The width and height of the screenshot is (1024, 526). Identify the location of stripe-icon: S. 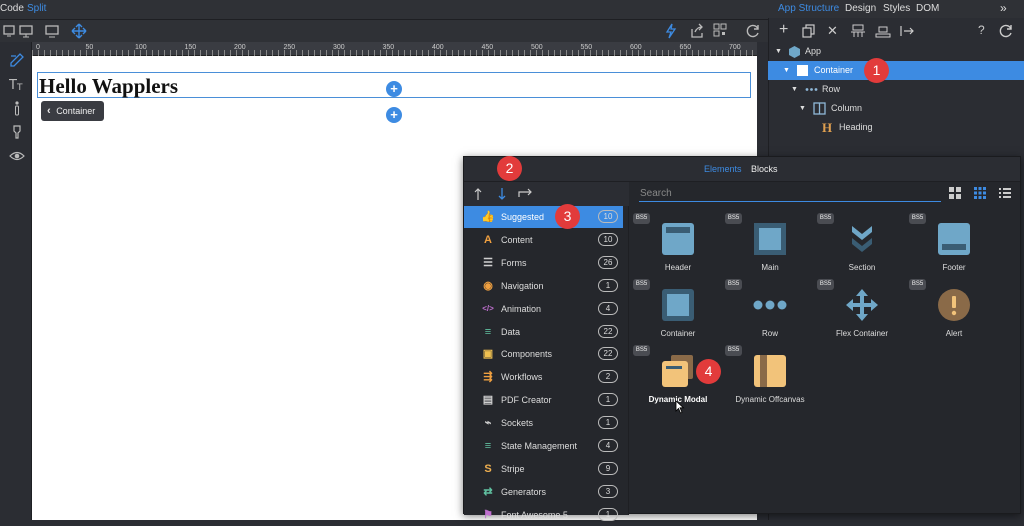
(488, 468).